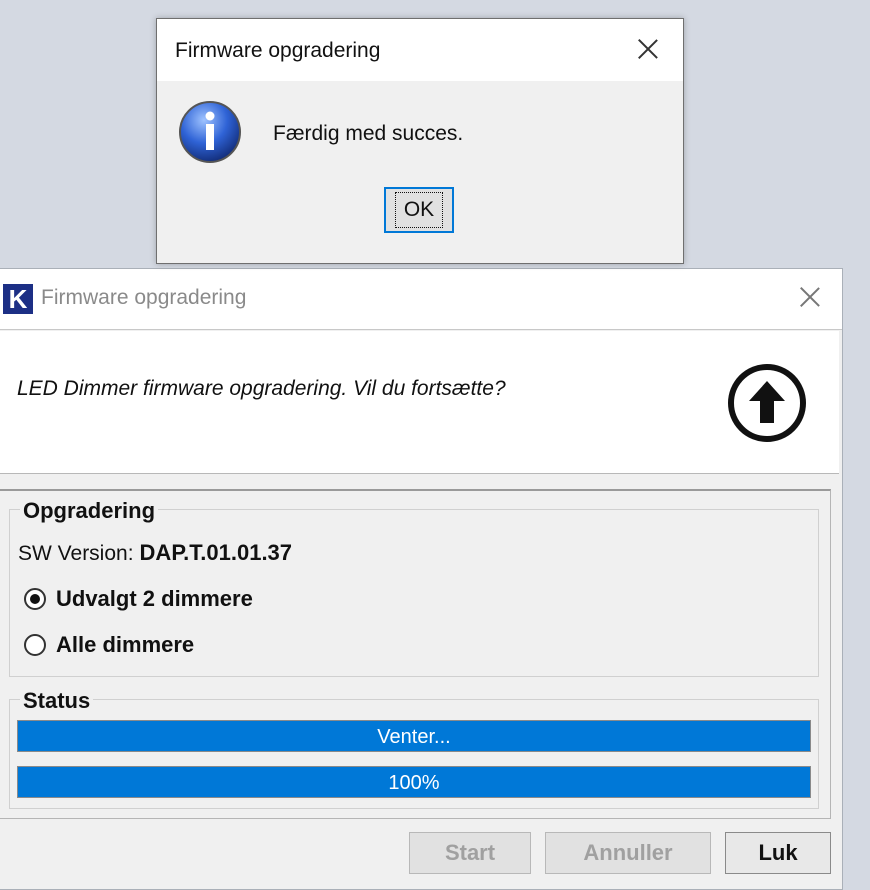  What do you see at coordinates (368, 133) in the screenshot?
I see `message-text: Færdig med succes.` at bounding box center [368, 133].